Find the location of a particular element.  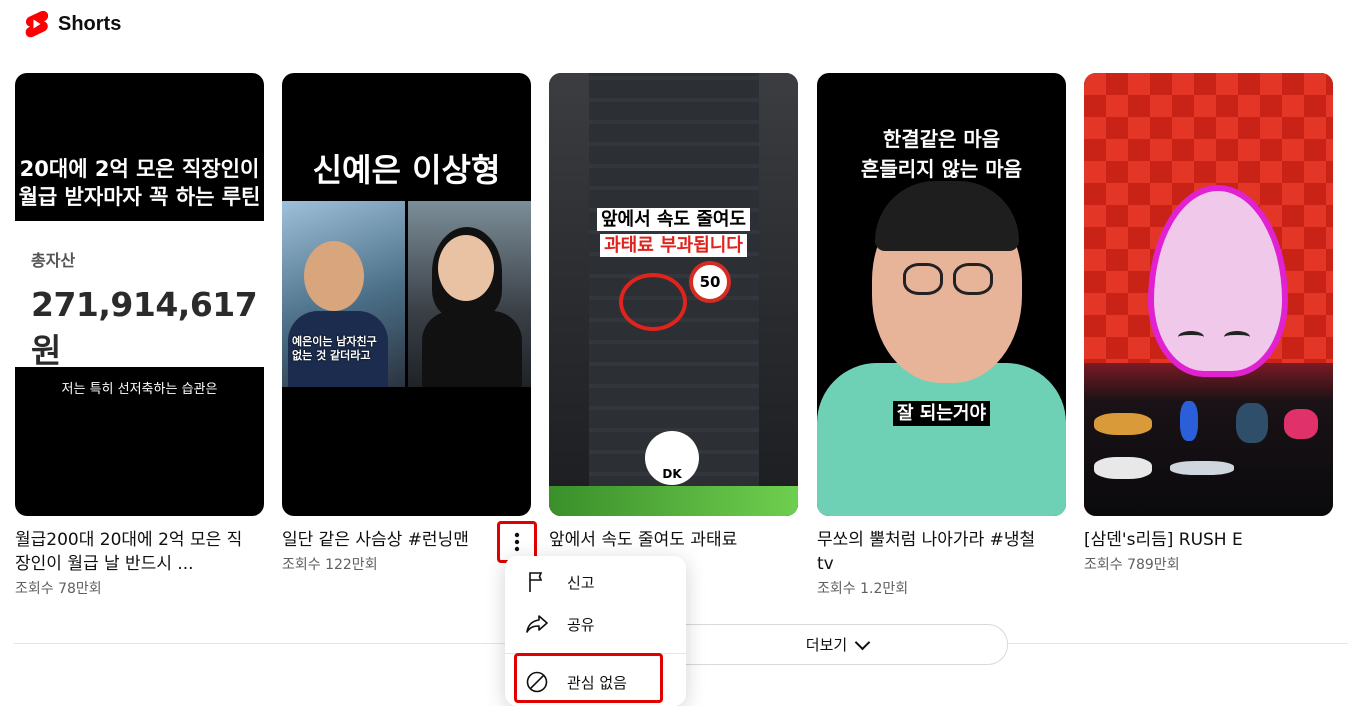

short-views: 조회수 789만회 is located at coordinates (1132, 565).